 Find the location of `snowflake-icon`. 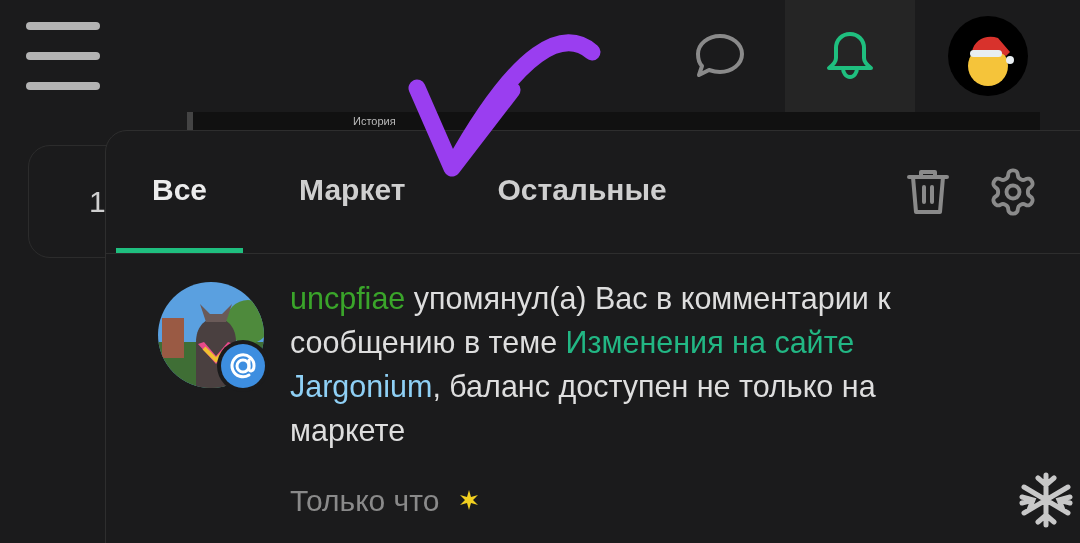

snowflake-icon is located at coordinates (1046, 500).